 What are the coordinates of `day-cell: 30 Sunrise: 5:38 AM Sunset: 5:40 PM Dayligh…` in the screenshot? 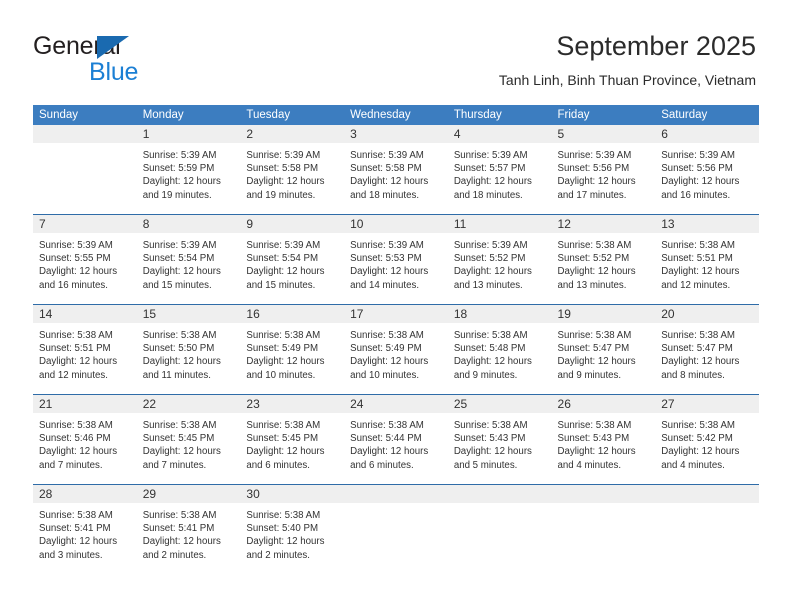 It's located at (292, 529).